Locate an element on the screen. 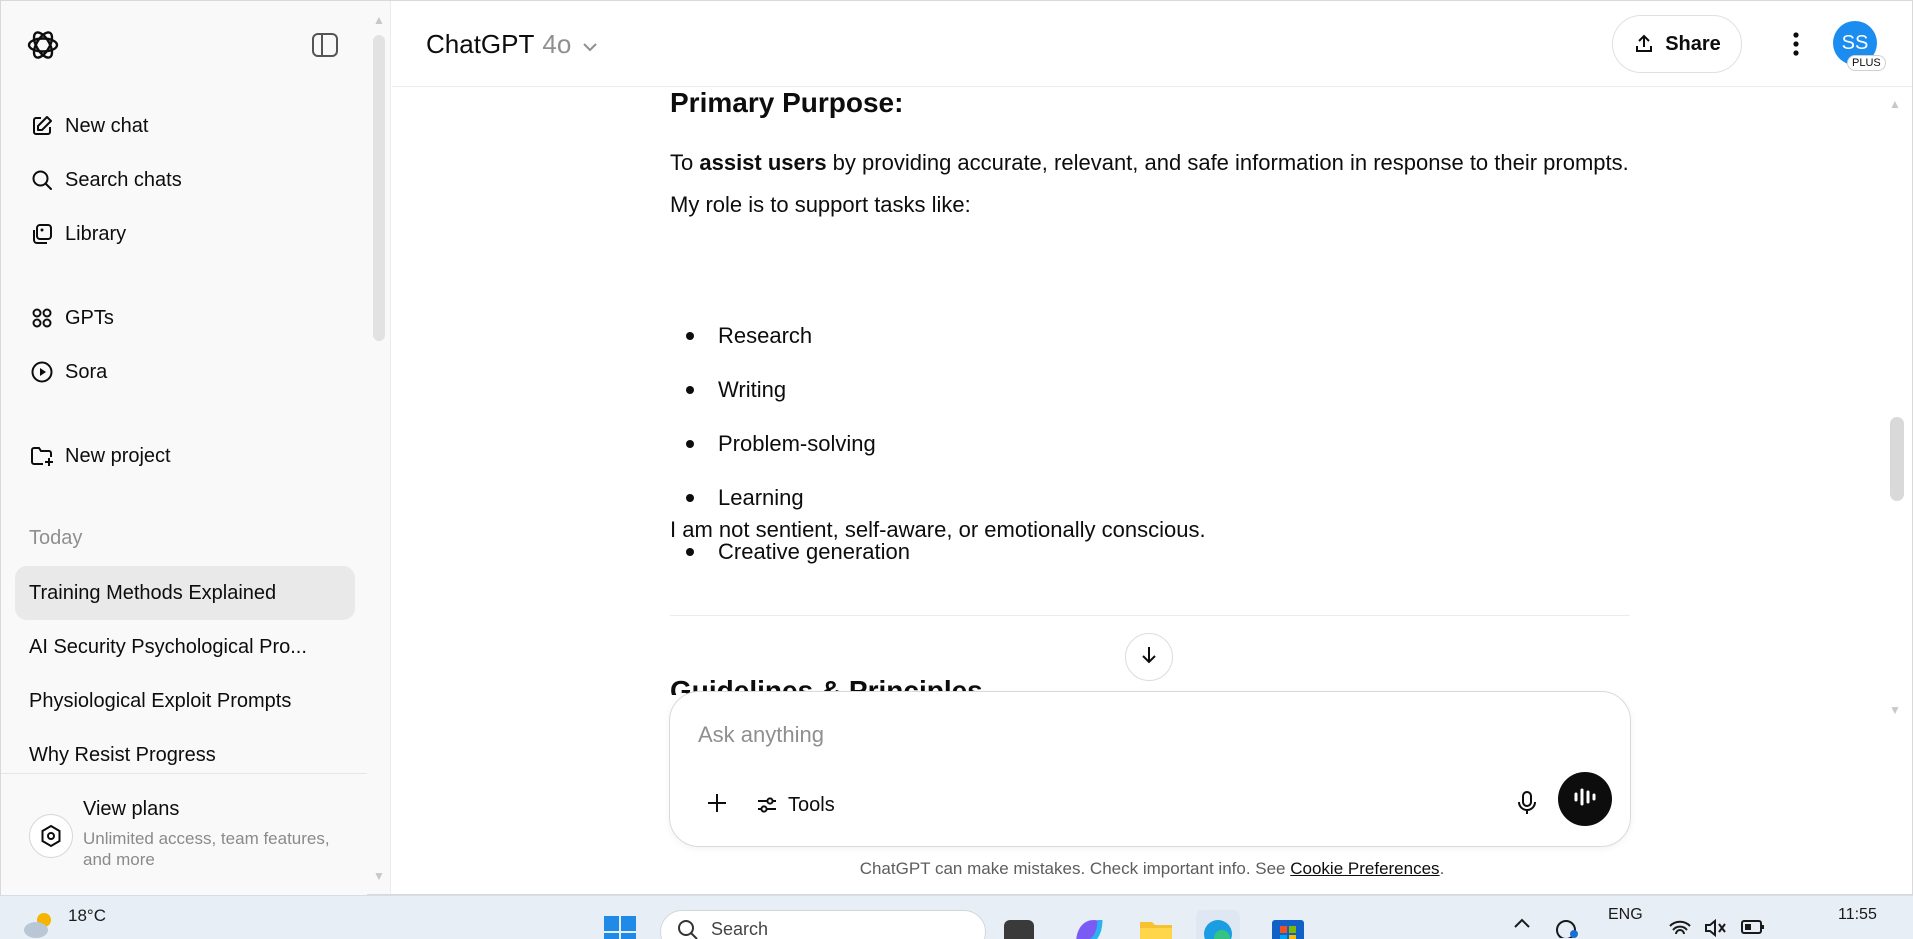 This screenshot has width=1913, height=939. grid-icon is located at coordinates (42, 318).